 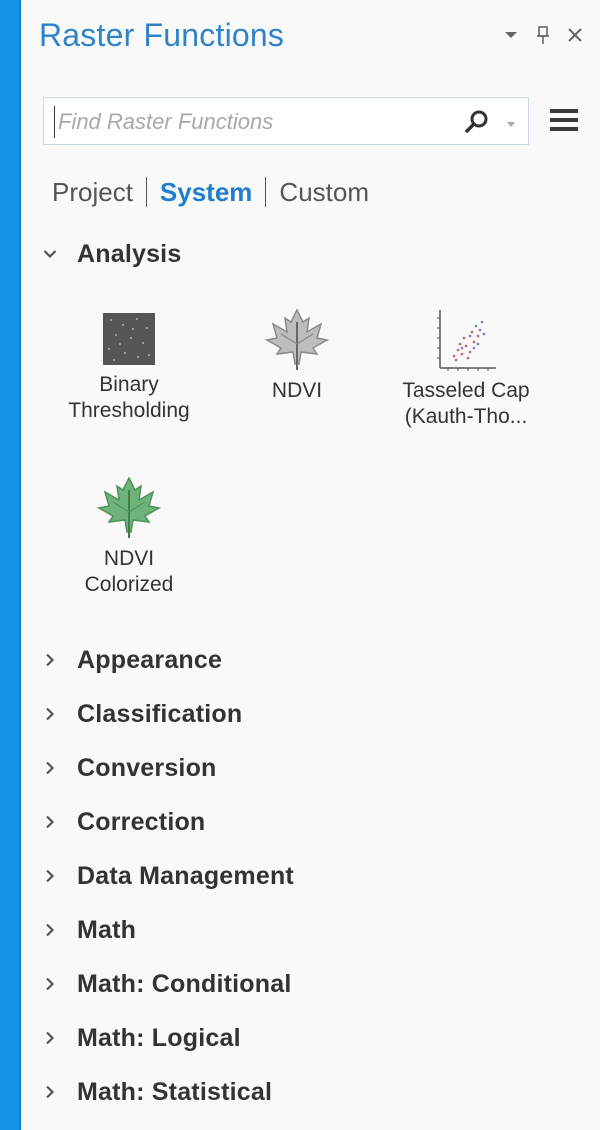 I want to click on hamburger-menu-icon, so click(x=564, y=121).